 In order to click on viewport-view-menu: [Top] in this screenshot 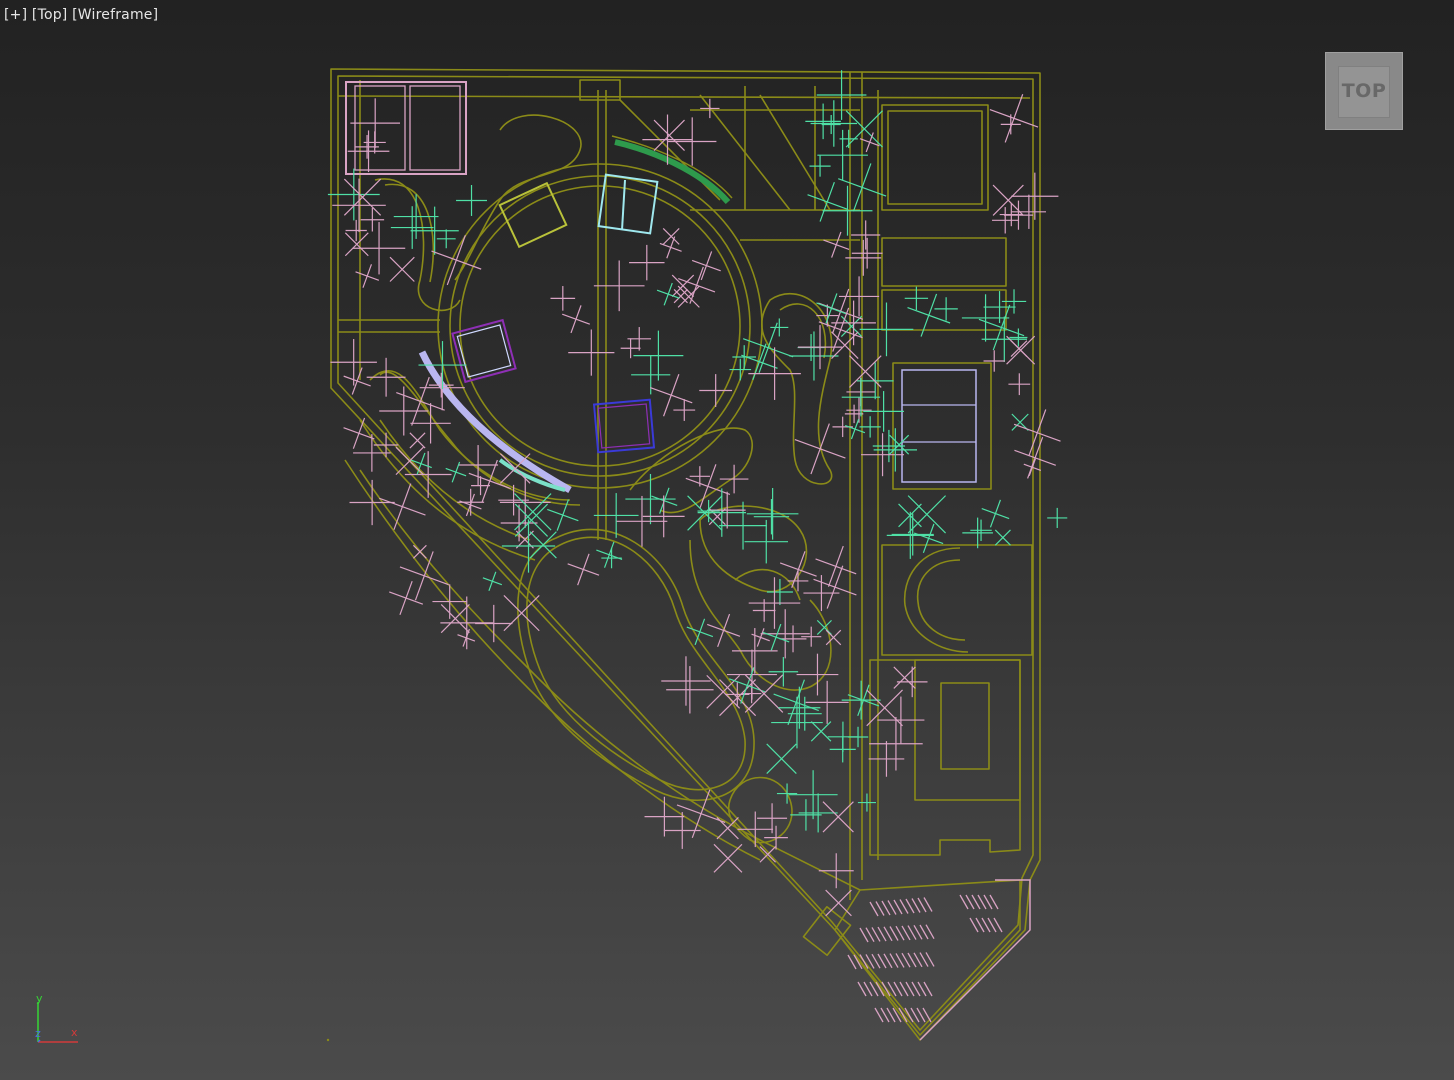, I will do `click(50, 15)`.